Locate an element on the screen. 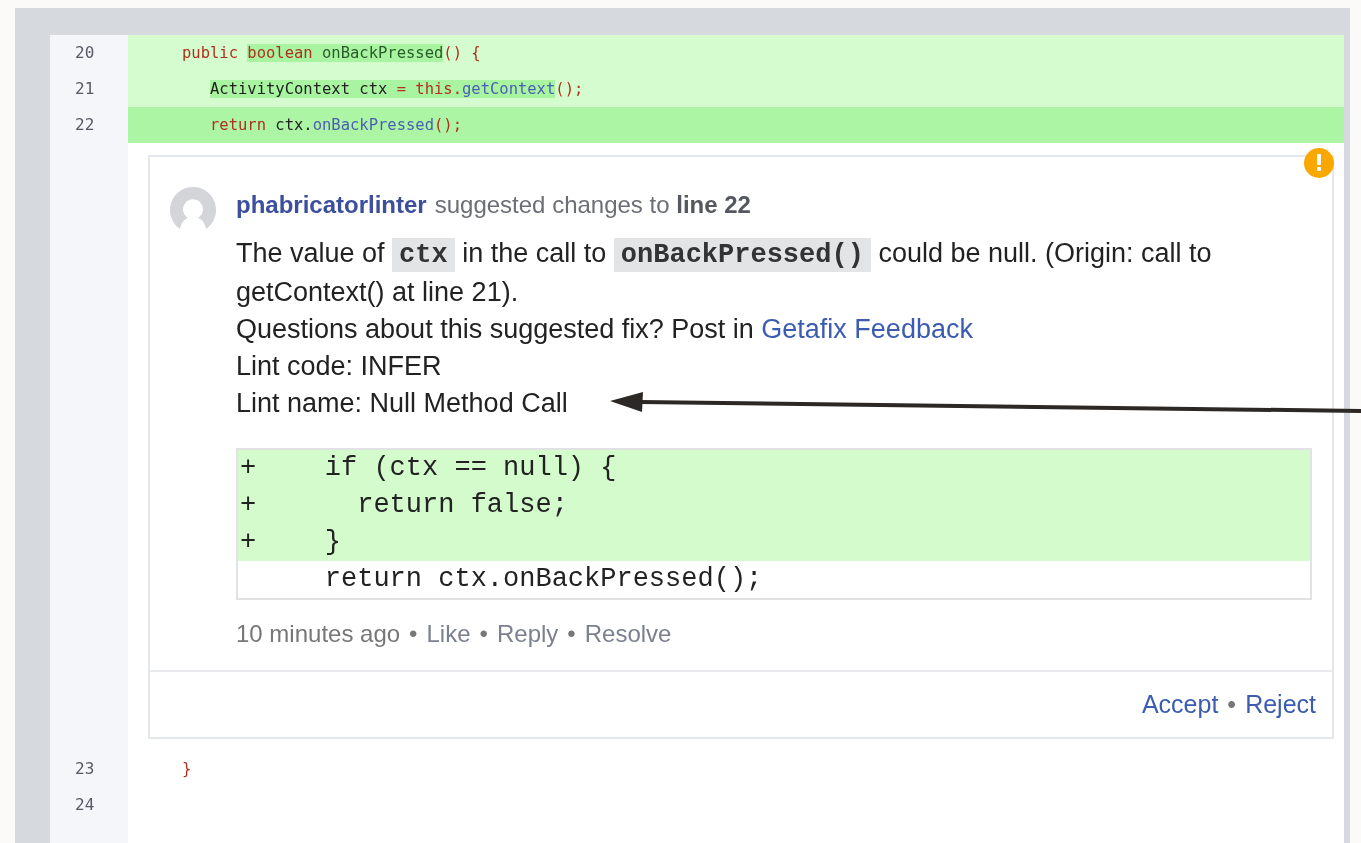  code-token: ActivityContext ctx is located at coordinates (303, 89).